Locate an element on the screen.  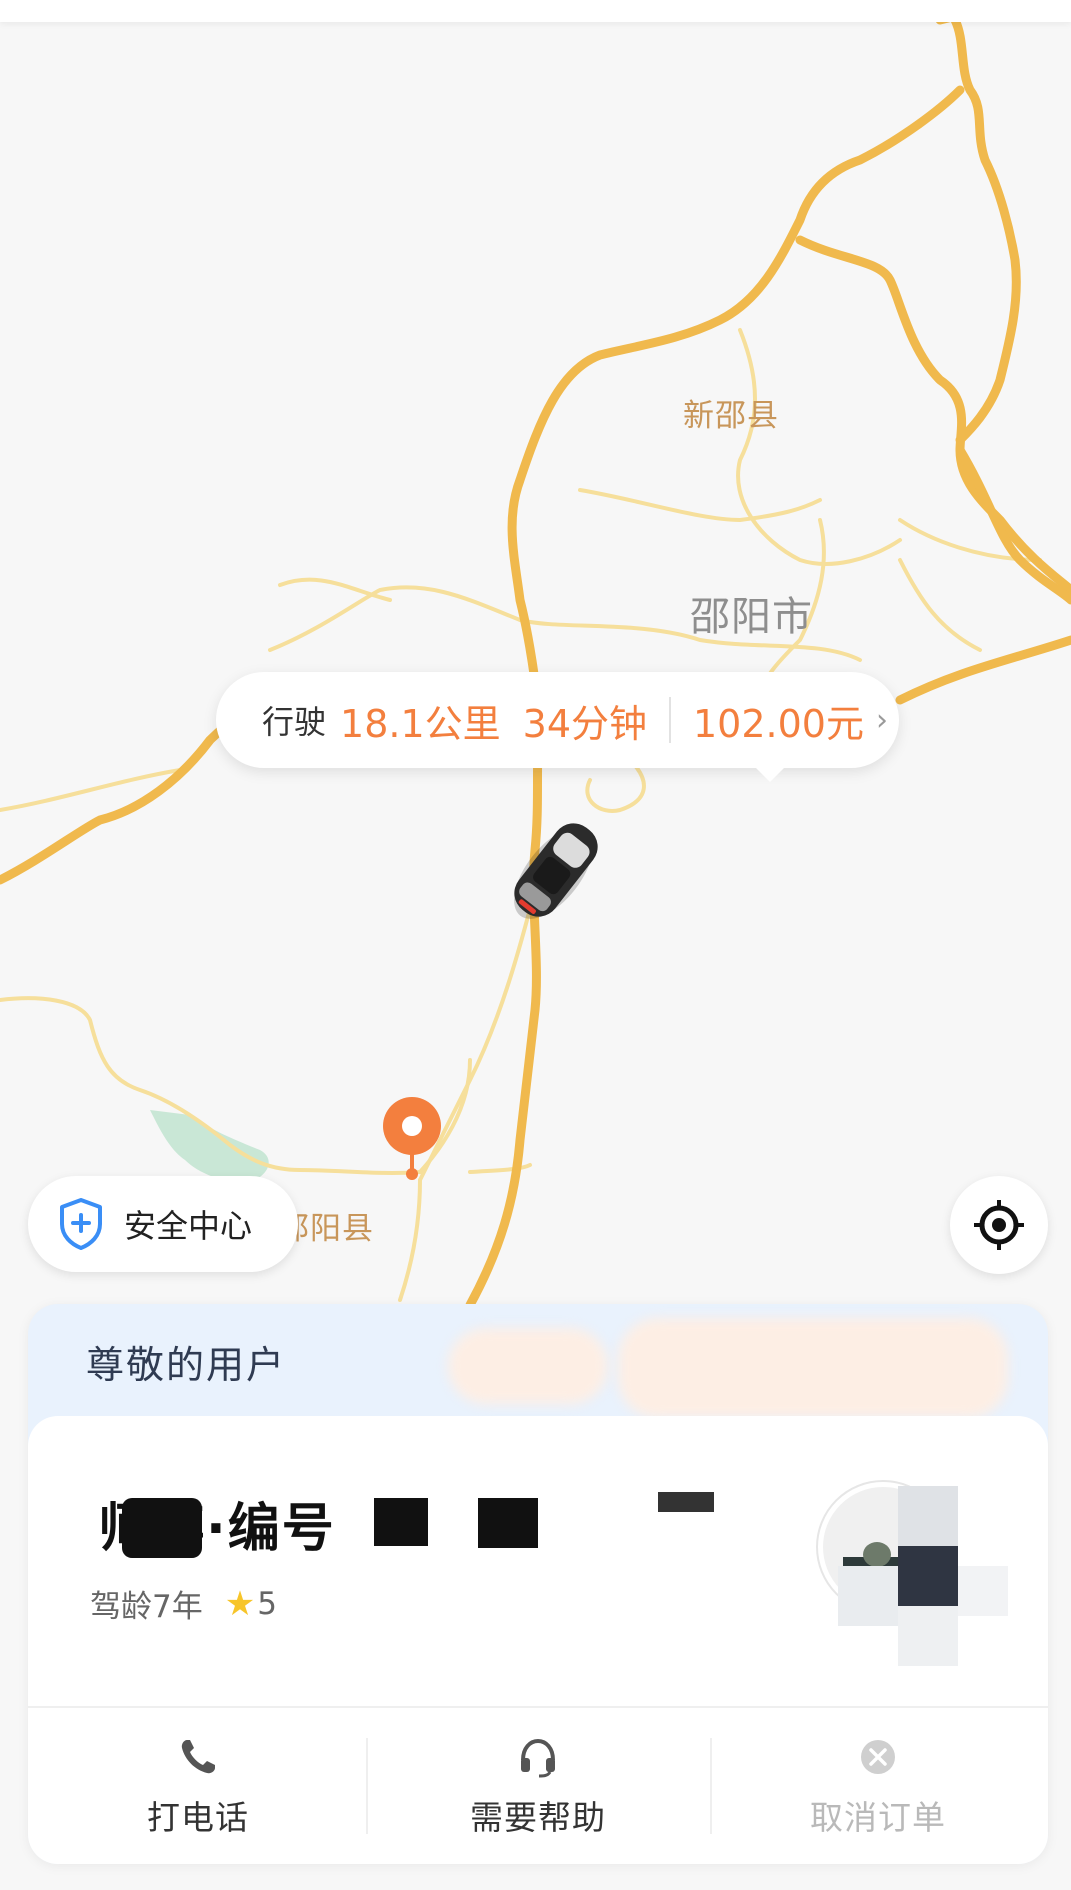
safety-center-button: 安全中心 is located at coordinates (163, 1224).